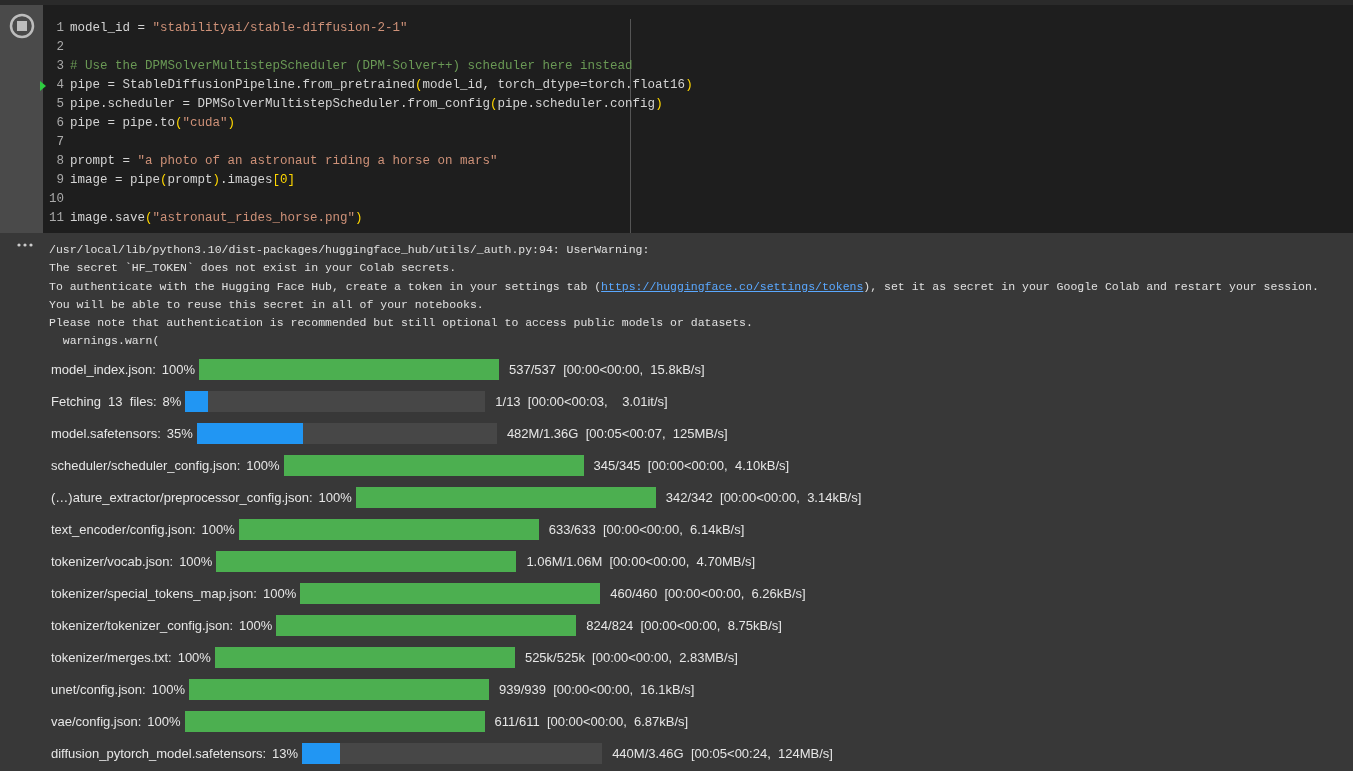  I want to click on code-line: prompt = "a photo of an astronaut riding a horse on mars", so click(284, 162).